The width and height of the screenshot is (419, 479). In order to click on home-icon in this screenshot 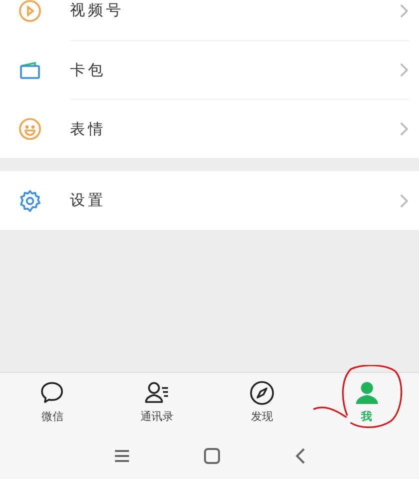, I will do `click(211, 455)`.